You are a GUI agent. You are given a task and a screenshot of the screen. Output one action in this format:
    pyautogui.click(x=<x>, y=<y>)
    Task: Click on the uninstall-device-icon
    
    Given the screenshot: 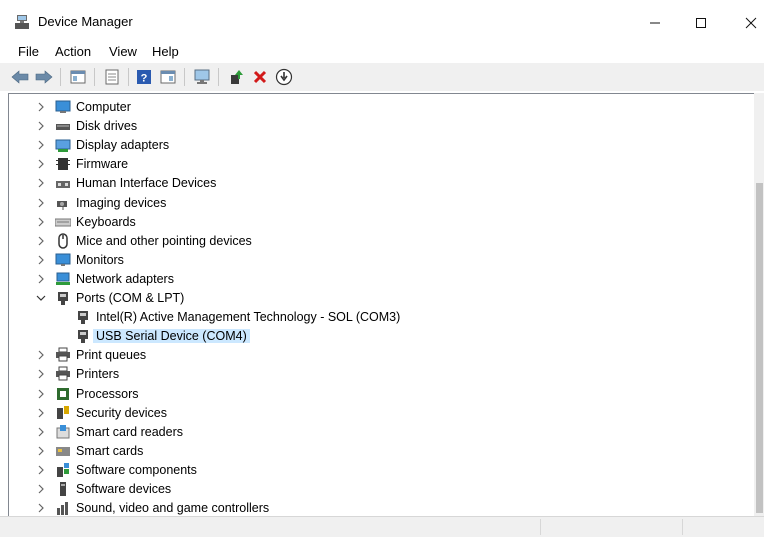 What is the action you would take?
    pyautogui.click(x=260, y=77)
    